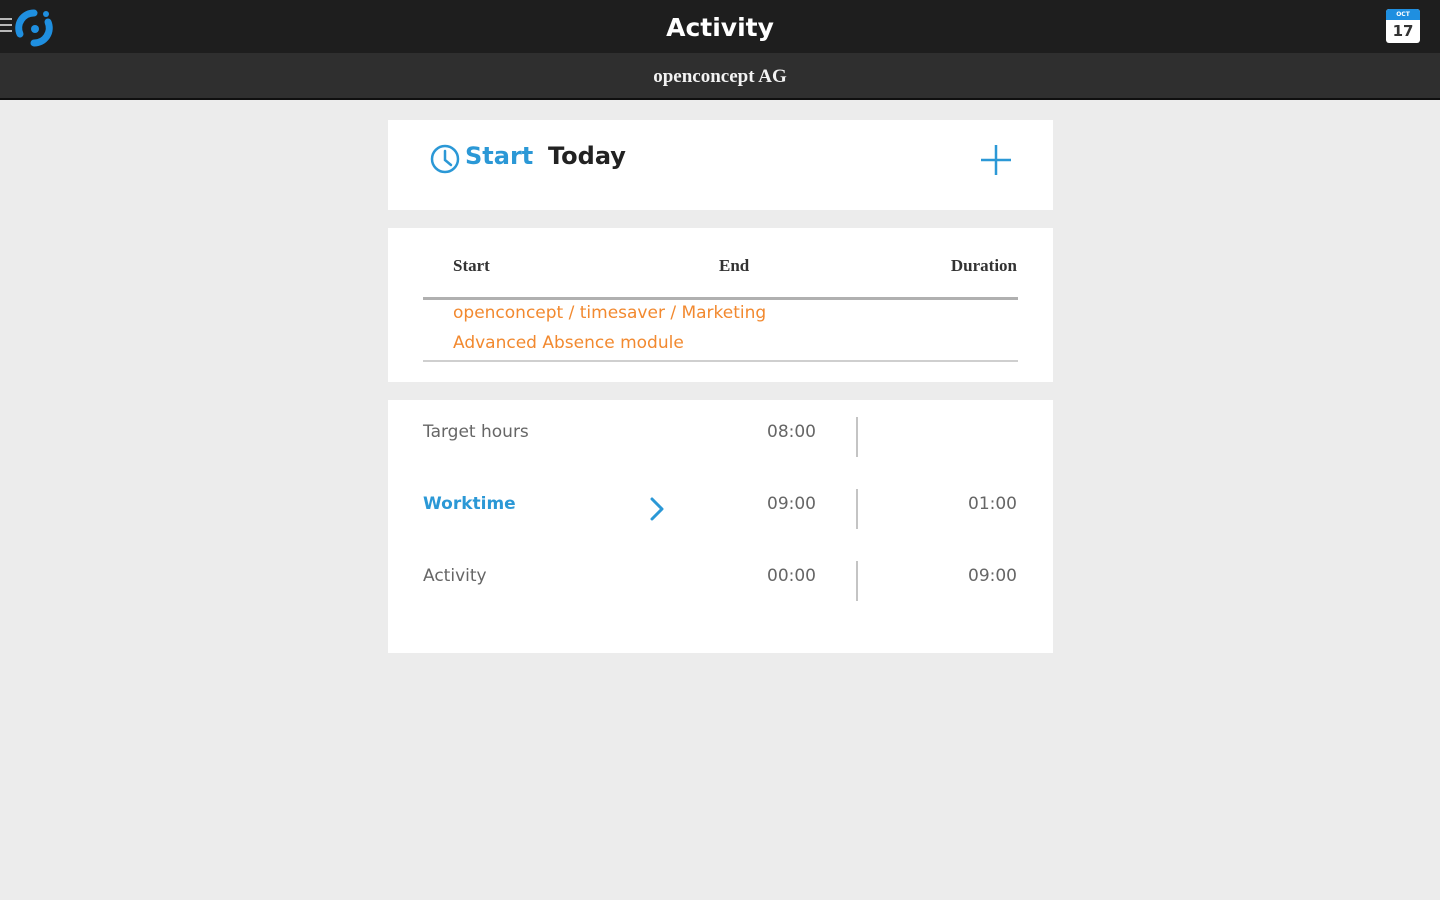  I want to click on entry-divider, so click(720, 361).